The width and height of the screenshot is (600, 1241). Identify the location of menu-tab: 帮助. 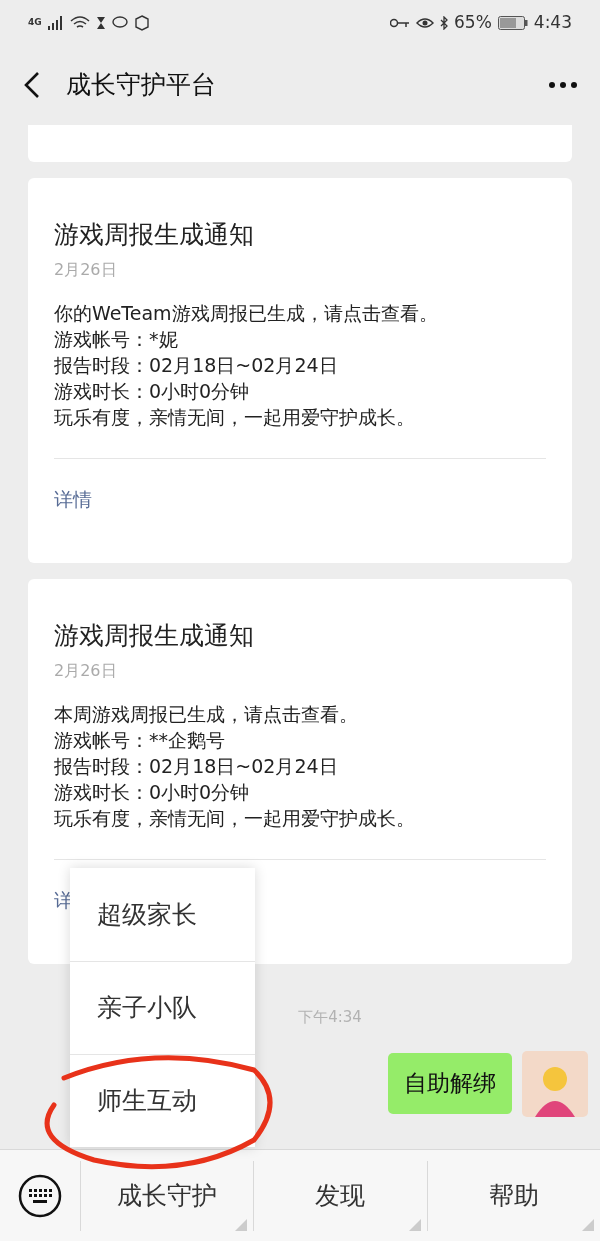
(513, 1195).